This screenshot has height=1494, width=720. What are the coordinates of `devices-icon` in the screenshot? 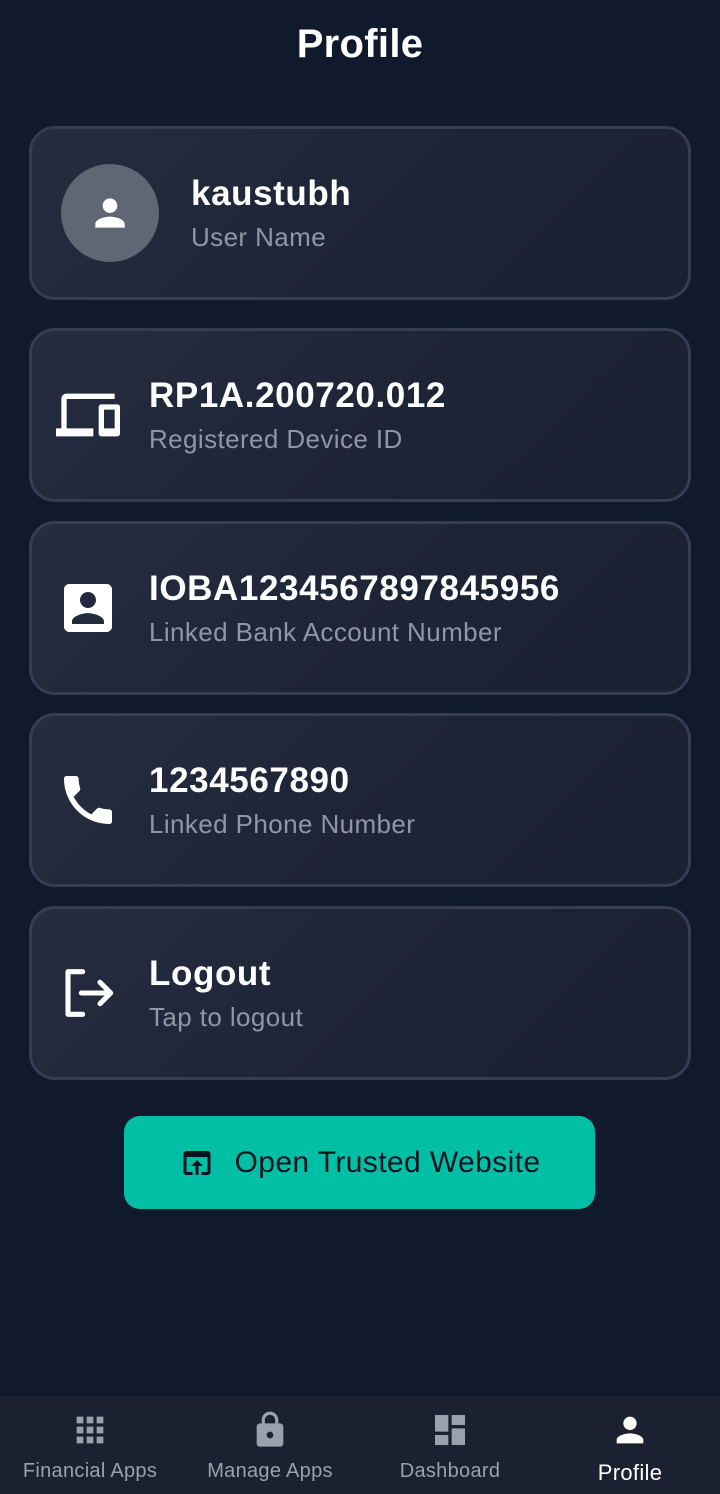 It's located at (88, 415).